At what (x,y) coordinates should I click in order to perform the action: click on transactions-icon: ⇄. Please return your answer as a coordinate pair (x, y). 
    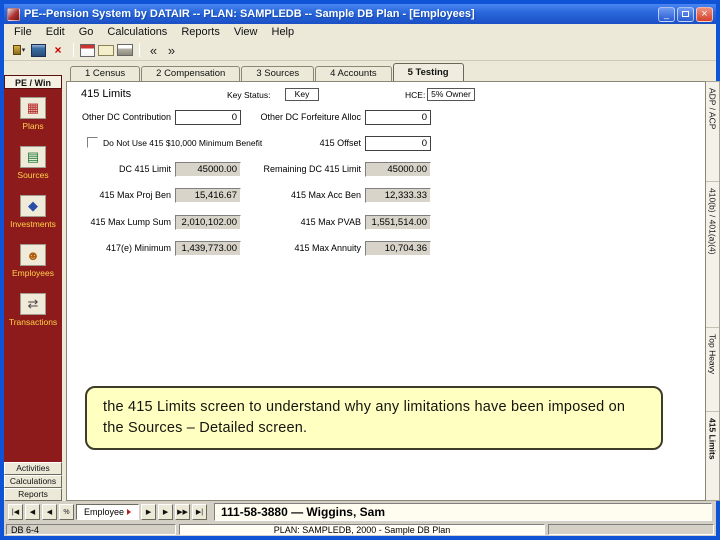
    Looking at the image, I should click on (33, 304).